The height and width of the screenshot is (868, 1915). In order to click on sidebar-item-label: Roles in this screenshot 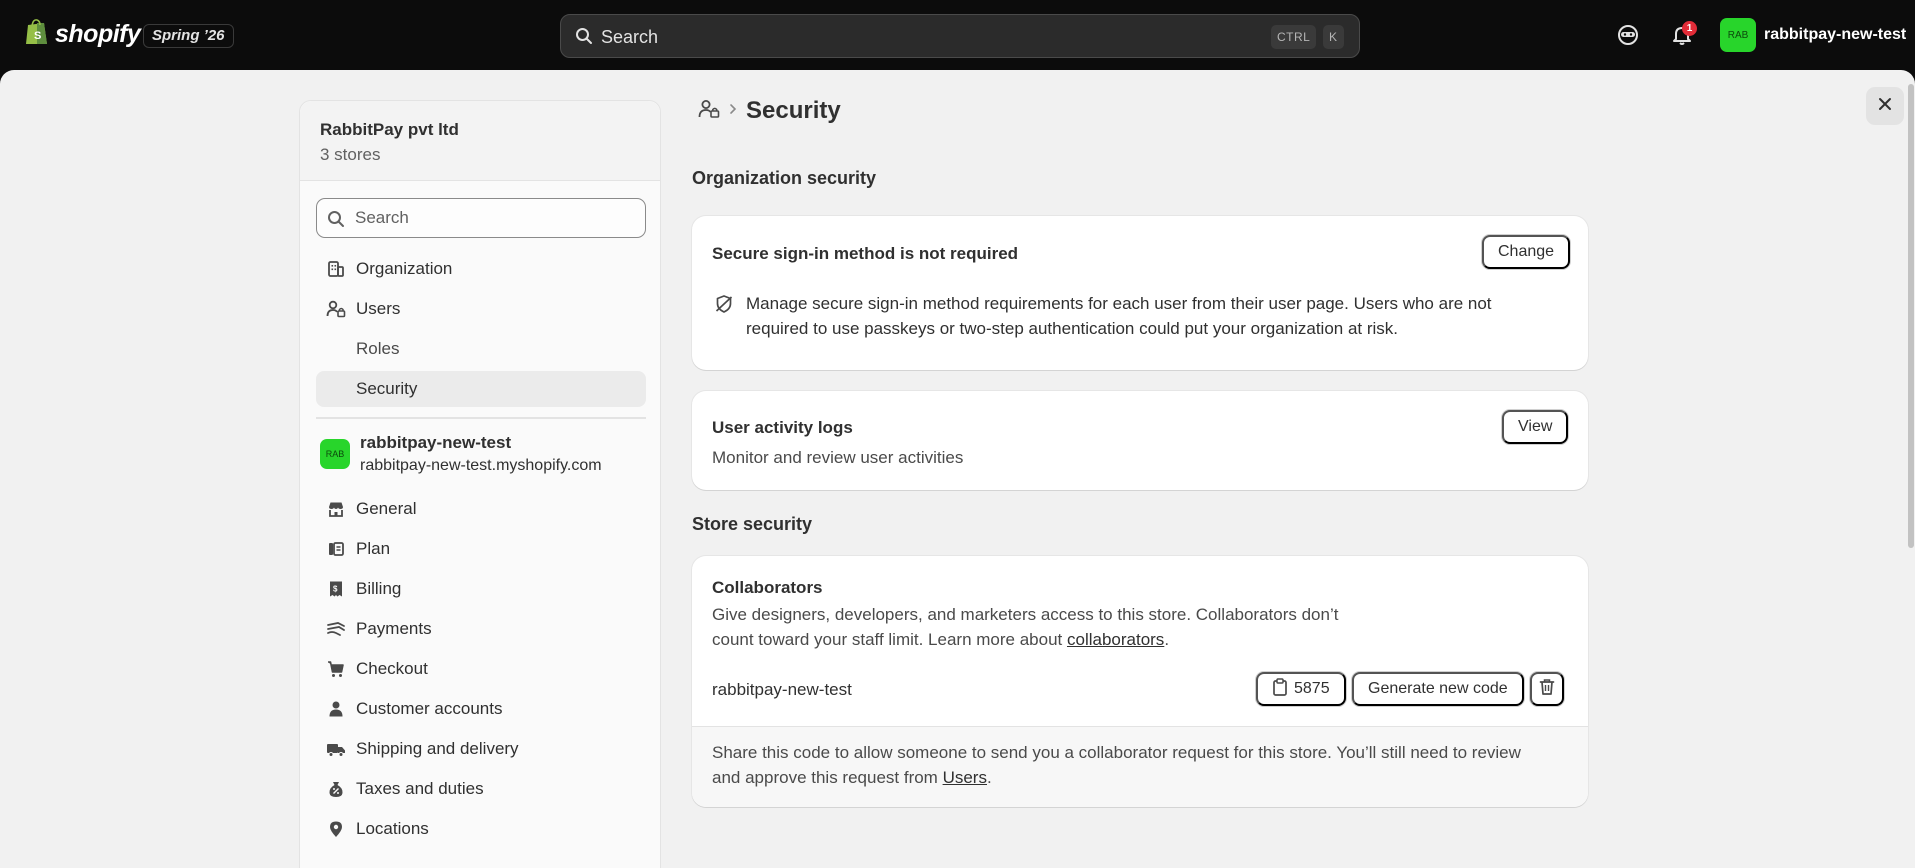, I will do `click(378, 348)`.